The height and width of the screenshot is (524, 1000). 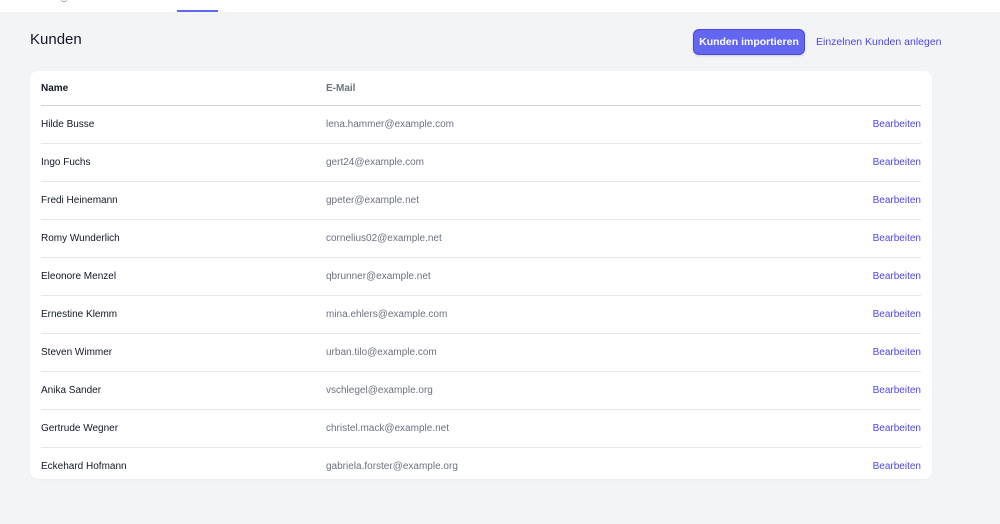 I want to click on customer-name: Hilde Busse, so click(x=183, y=124).